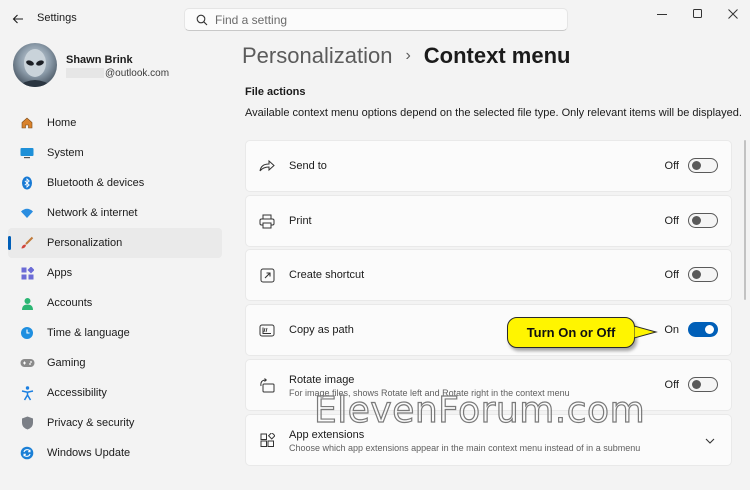 The height and width of the screenshot is (490, 750). I want to click on sidebar-item-home: Home, so click(115, 123).